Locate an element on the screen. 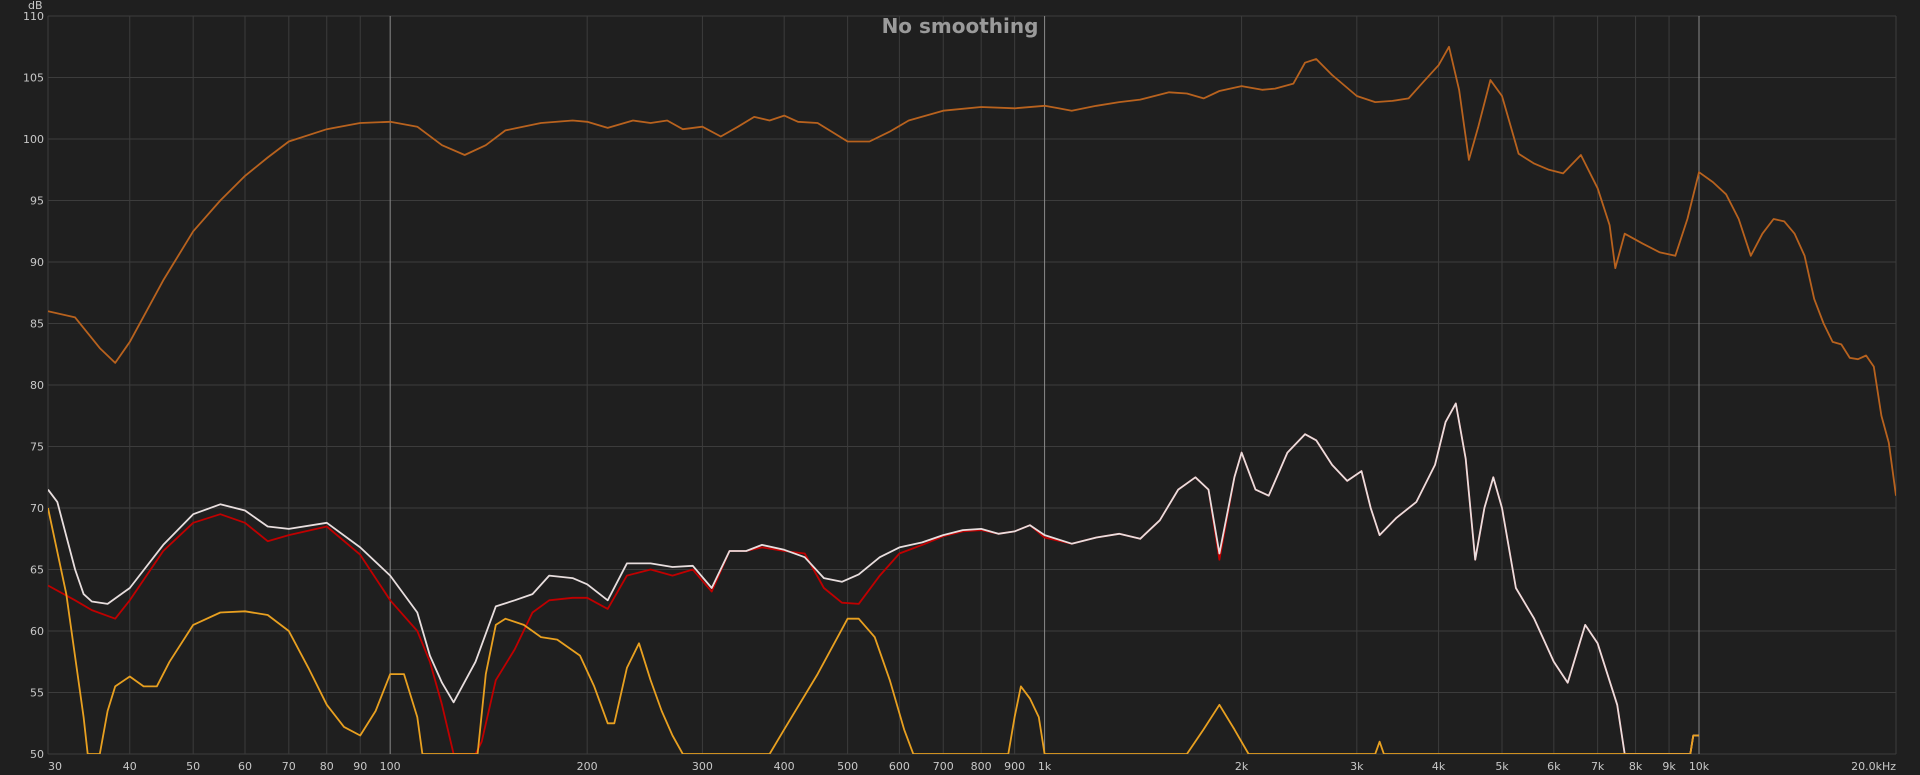 This screenshot has width=1920, height=775. x-tick-label: 600 is located at coordinates (899, 766).